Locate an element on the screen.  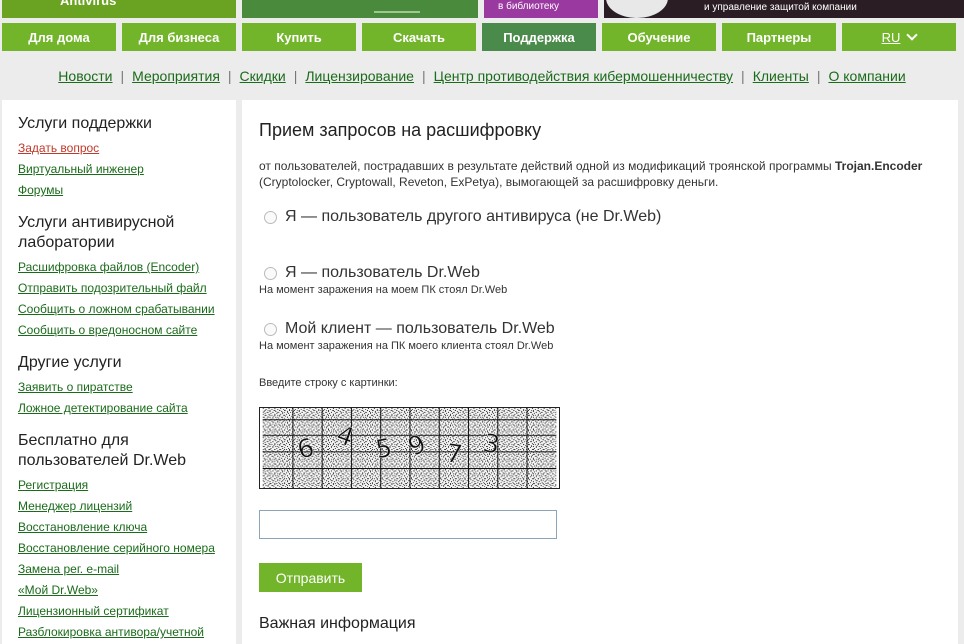
subnav-licensing: Лицензирование is located at coordinates (359, 76).